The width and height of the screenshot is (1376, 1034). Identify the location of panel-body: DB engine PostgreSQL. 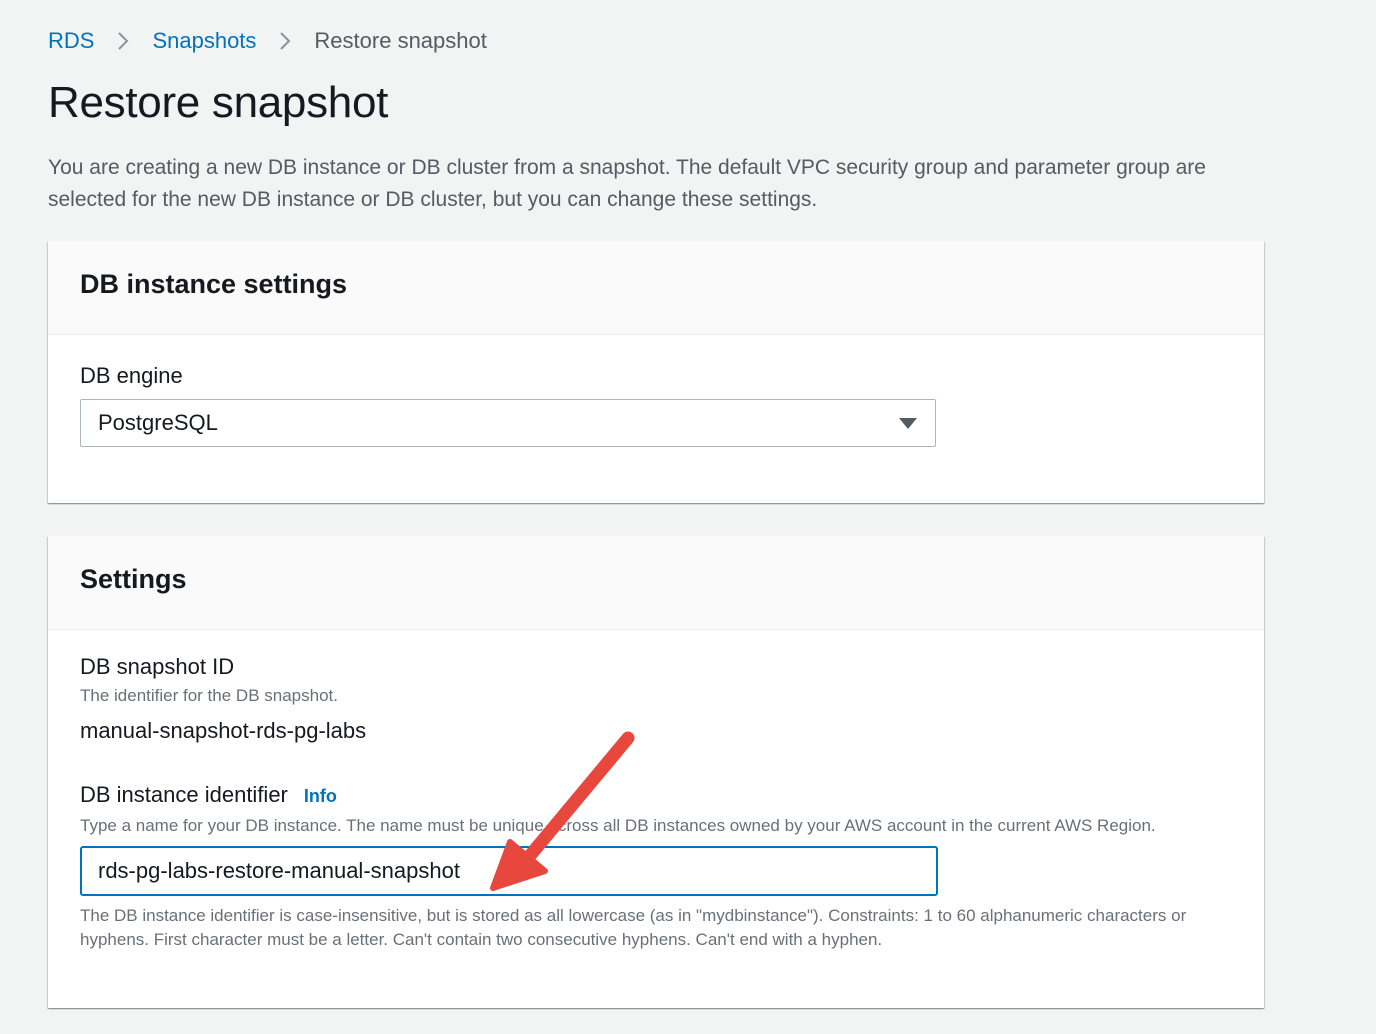
(656, 391).